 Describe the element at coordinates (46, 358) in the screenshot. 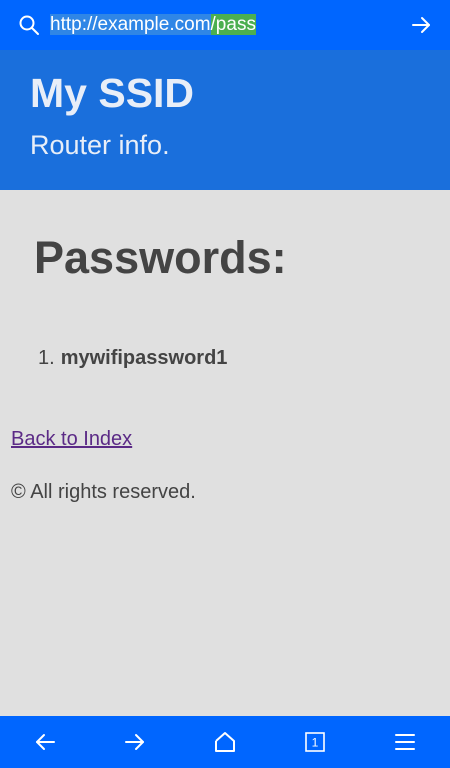

I see `list-item-number: 1.` at that location.